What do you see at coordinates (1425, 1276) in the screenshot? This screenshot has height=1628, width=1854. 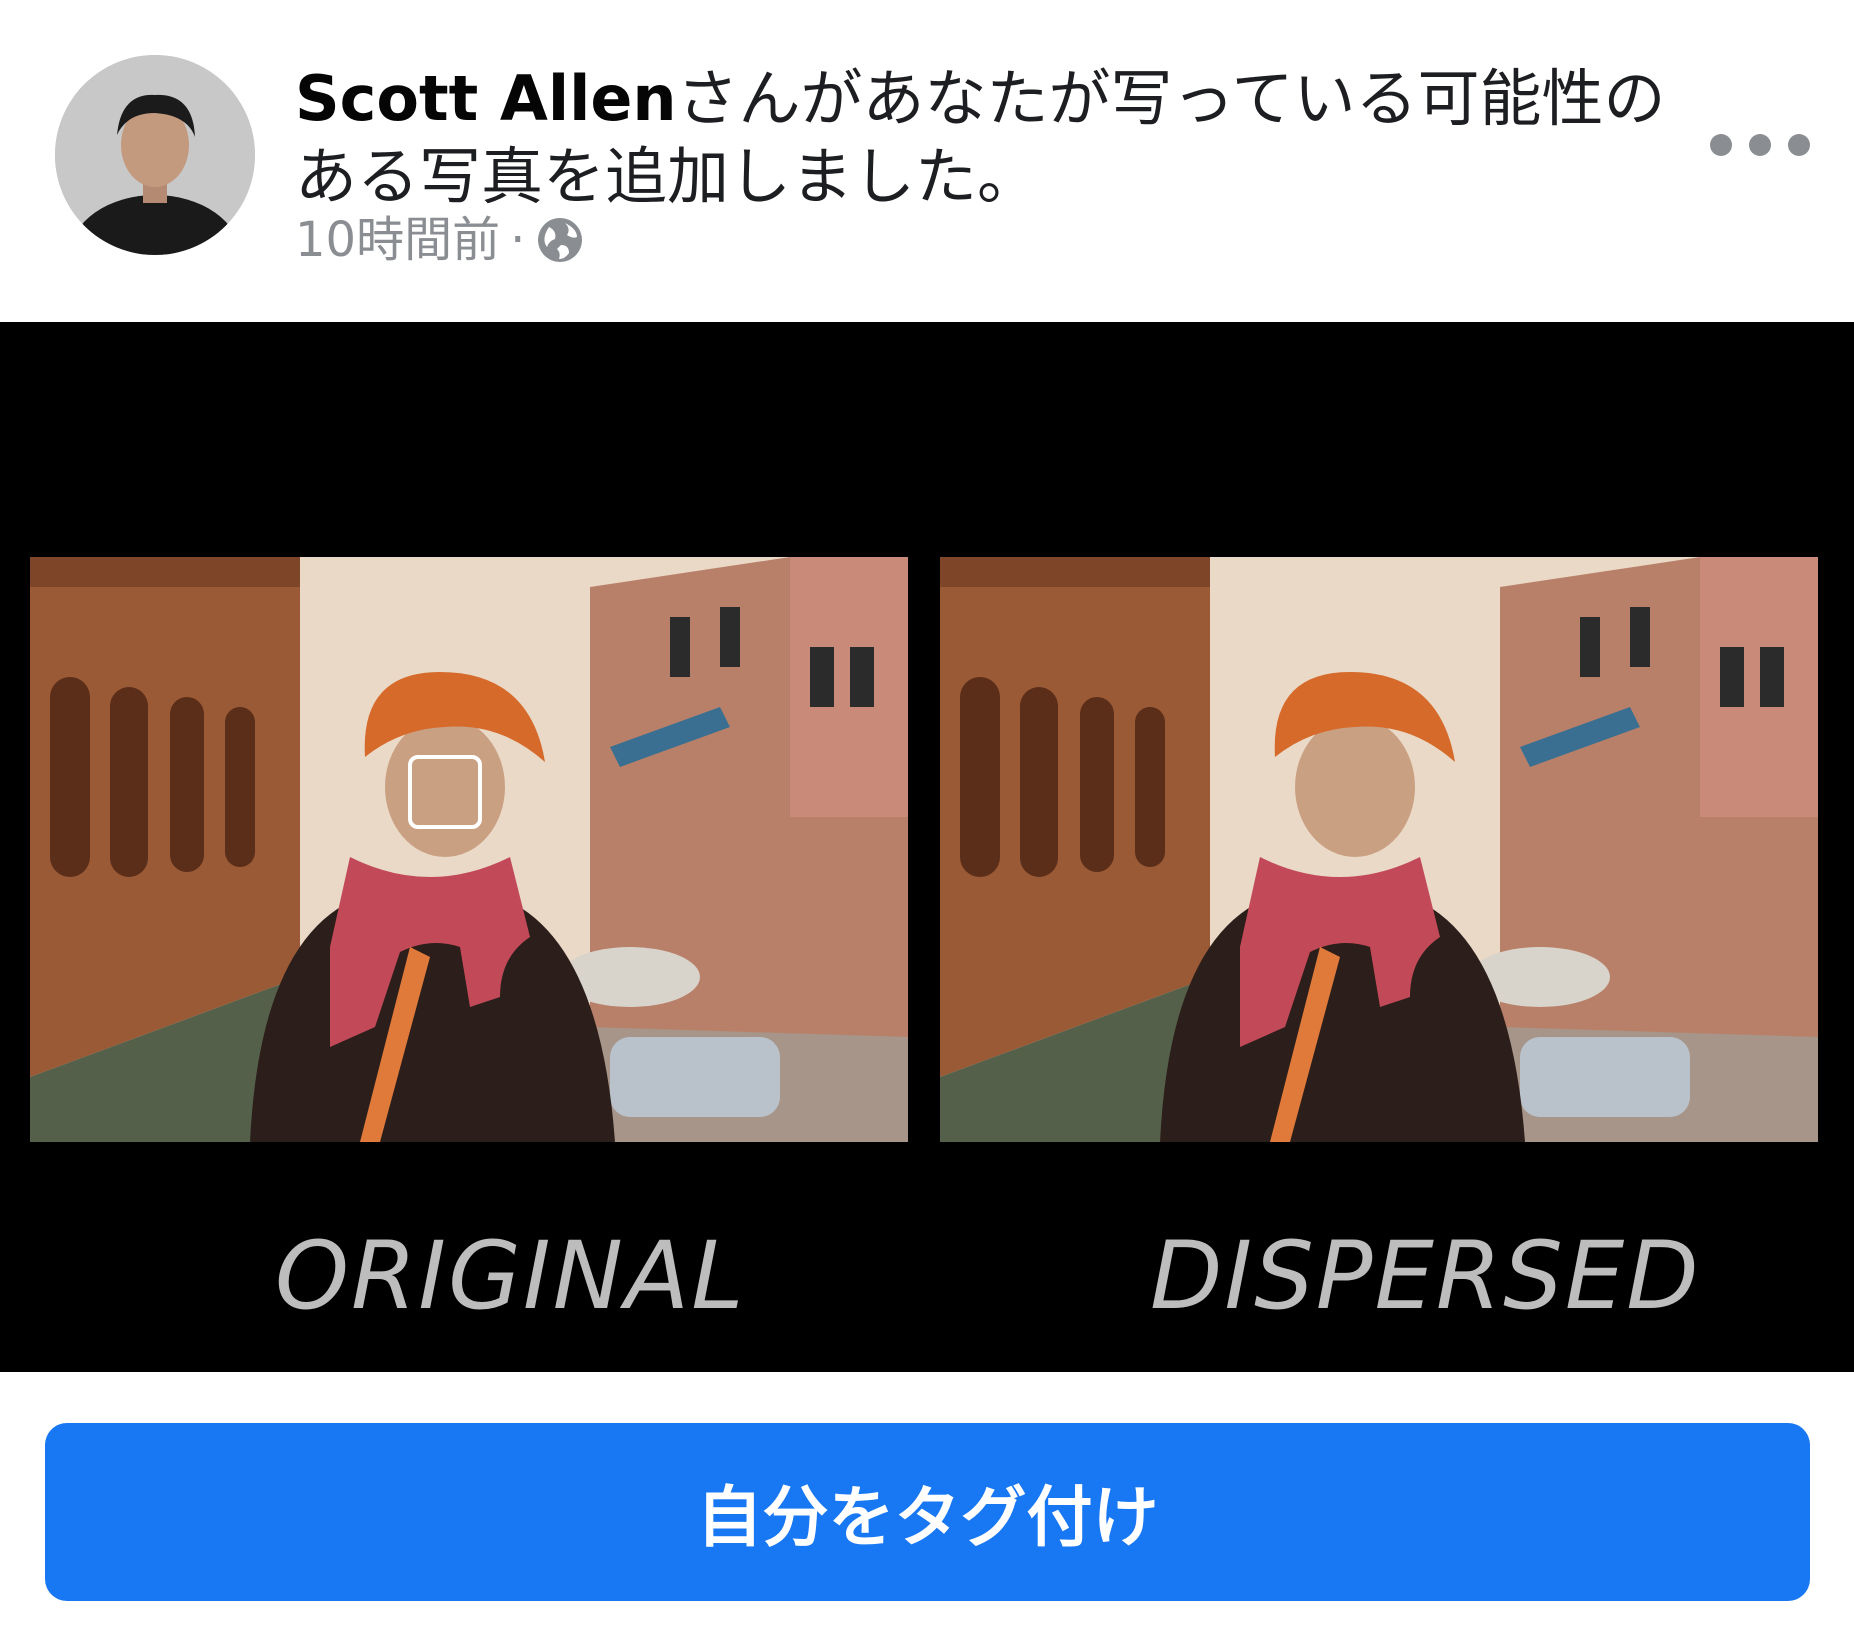 I see `dispersed-caption: DISPERSED` at bounding box center [1425, 1276].